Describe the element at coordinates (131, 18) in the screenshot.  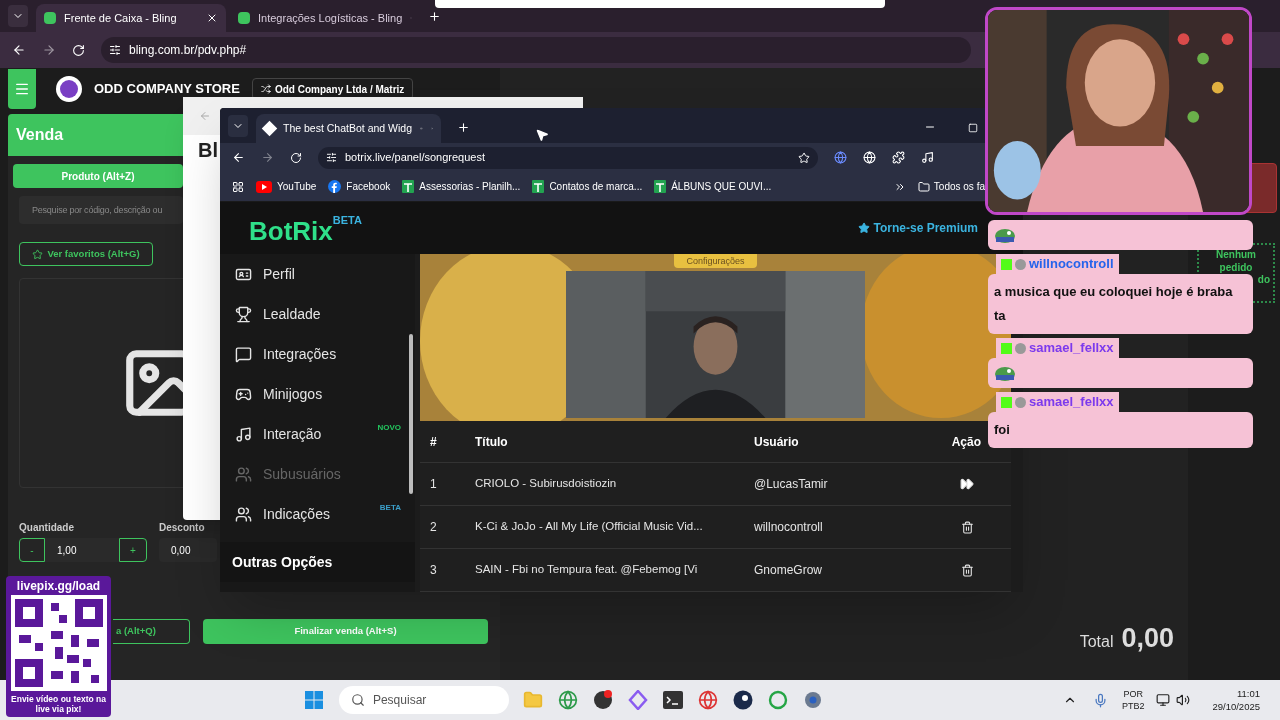
I see `browser-tab: Frente de Caixa - Bling` at that location.